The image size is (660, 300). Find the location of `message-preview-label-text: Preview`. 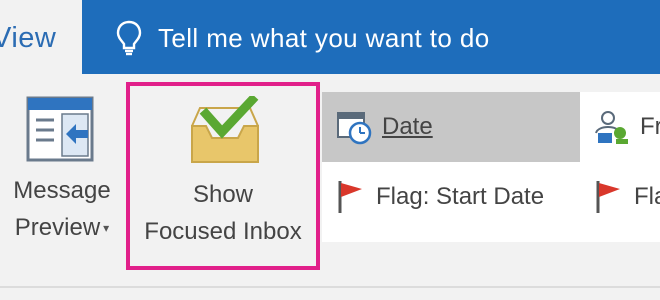

message-preview-label-text: Preview is located at coordinates (57, 227).